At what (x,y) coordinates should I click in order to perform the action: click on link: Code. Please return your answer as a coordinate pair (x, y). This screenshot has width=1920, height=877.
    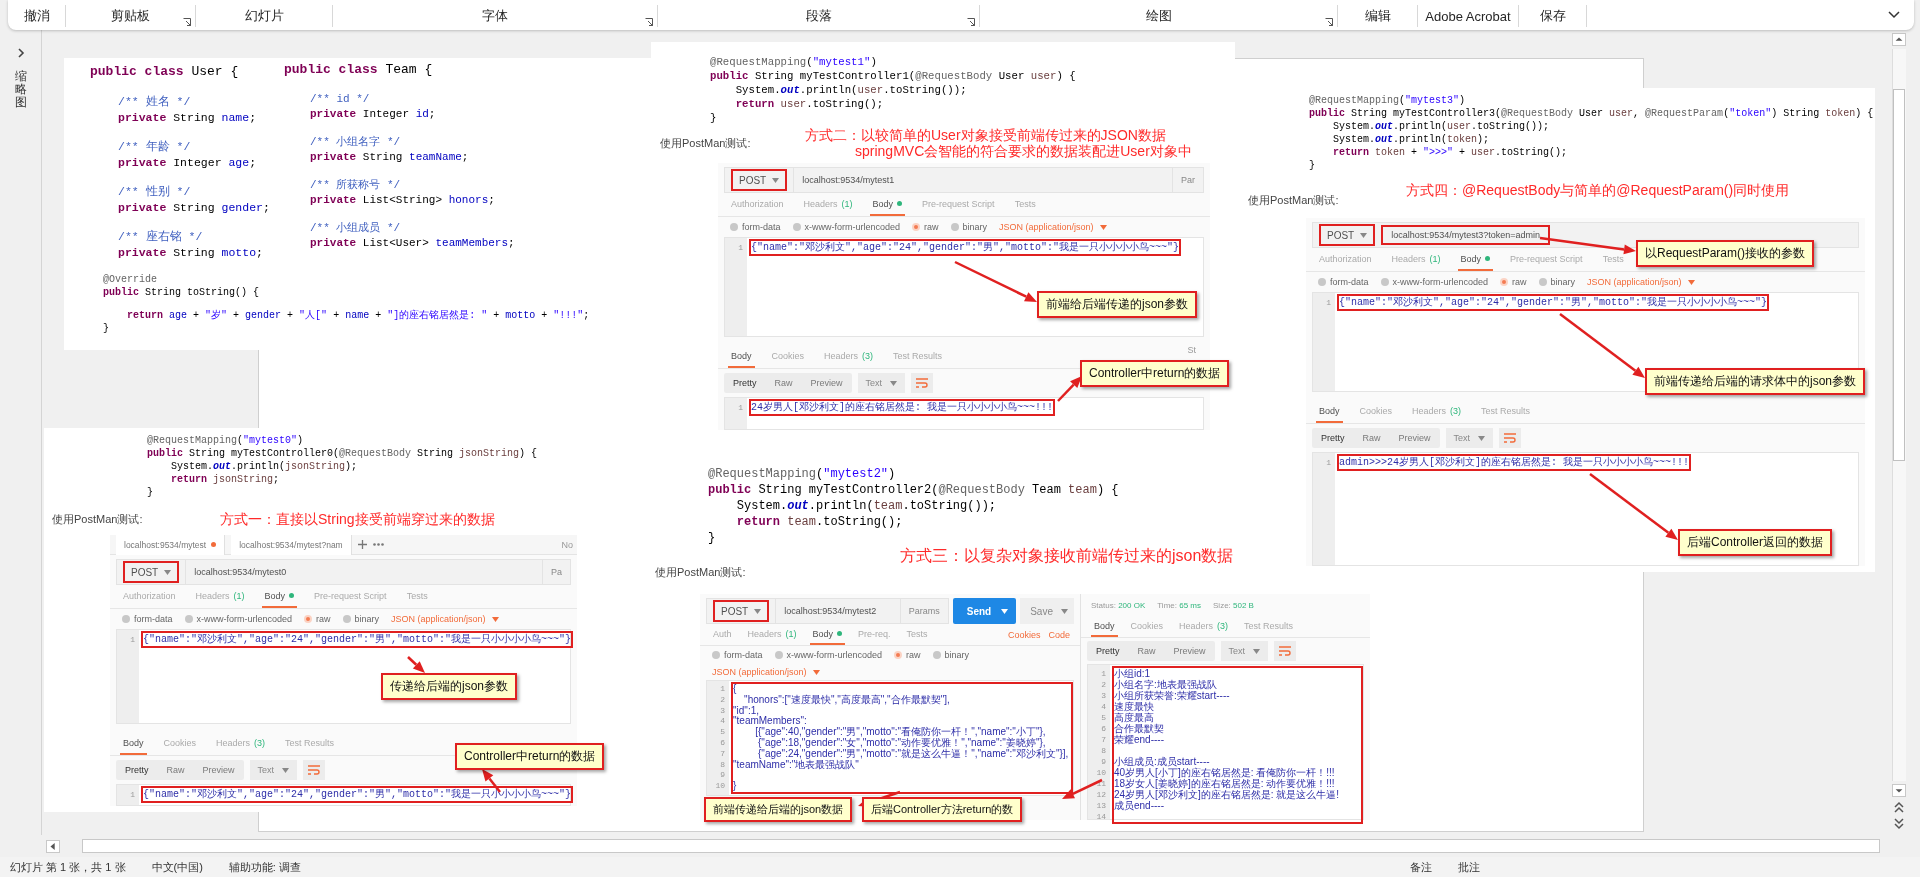
    Looking at the image, I should click on (1059, 634).